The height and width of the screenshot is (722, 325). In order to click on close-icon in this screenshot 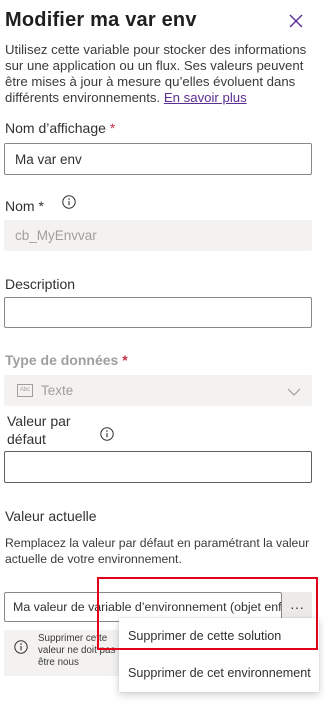, I will do `click(296, 21)`.